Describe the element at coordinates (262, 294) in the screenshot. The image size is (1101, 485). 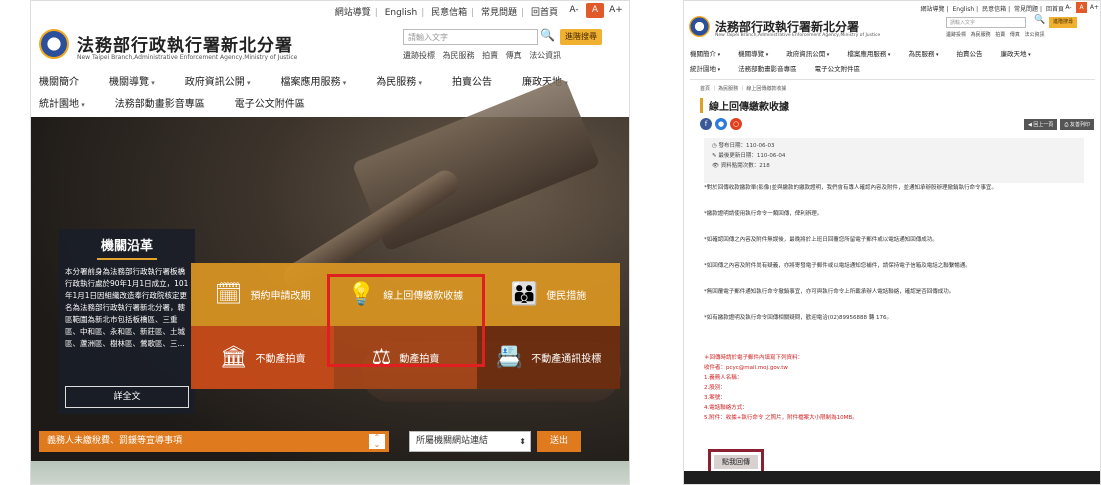
I see `tile-reschedule: 🗓 預約申請改期` at that location.